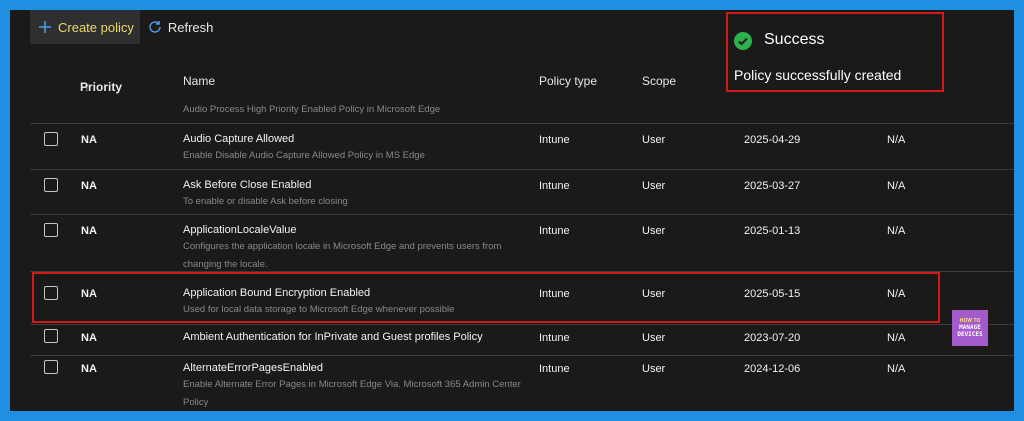 Image resolution: width=1024 pixels, height=421 pixels. Describe the element at coordinates (743, 41) in the screenshot. I see `success-check-icon` at that location.